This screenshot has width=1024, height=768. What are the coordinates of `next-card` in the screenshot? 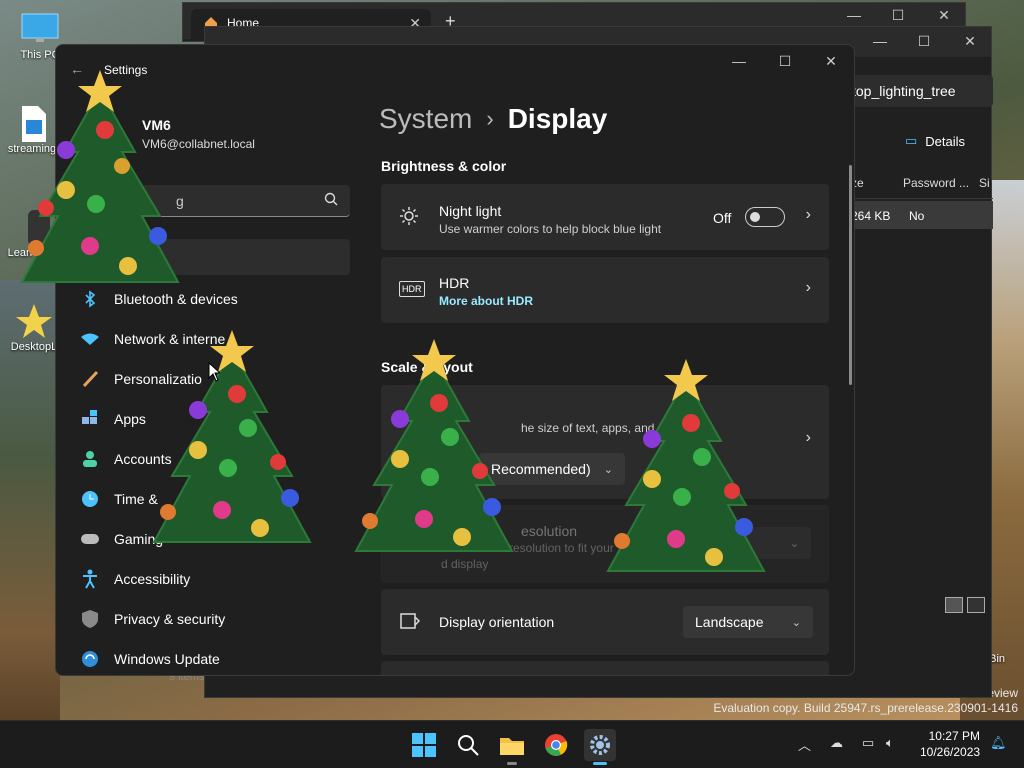 It's located at (605, 668).